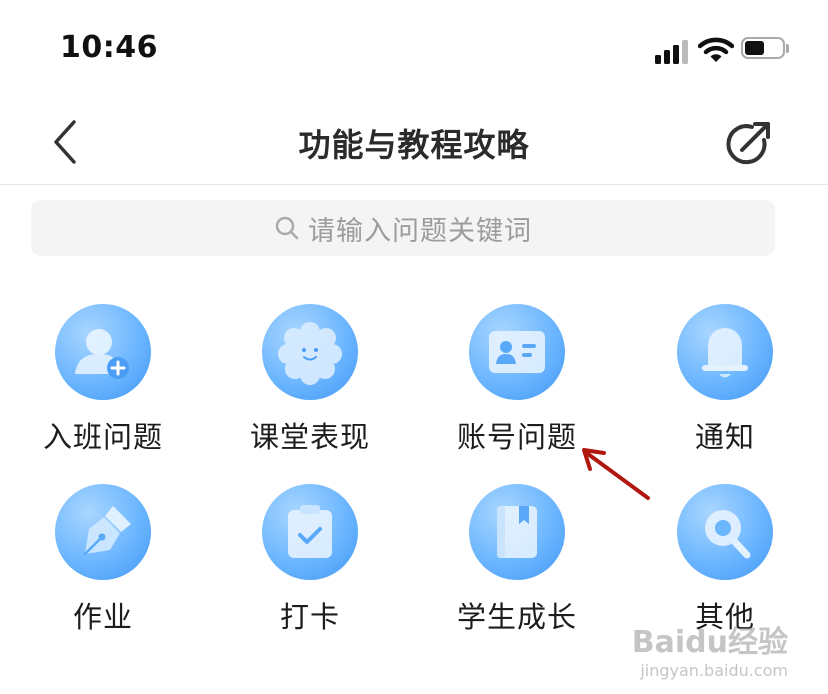  What do you see at coordinates (516, 617) in the screenshot?
I see `grid-item-label: 学生成长` at bounding box center [516, 617].